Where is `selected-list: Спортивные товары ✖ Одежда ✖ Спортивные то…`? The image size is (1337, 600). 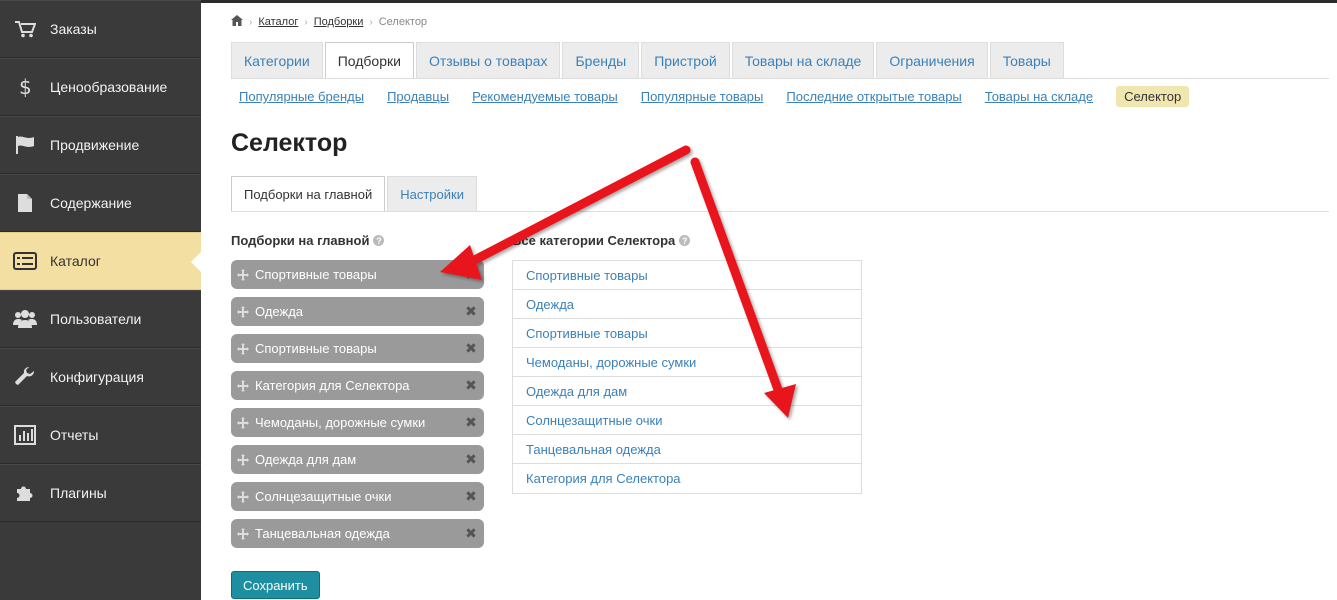
selected-list: Спортивные товары ✖ Одежда ✖ Спортивные то… is located at coordinates (357, 408).